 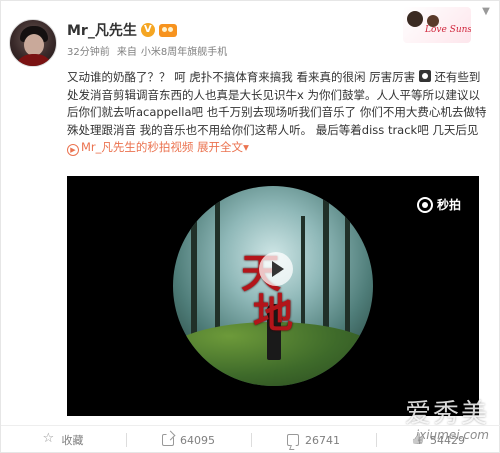 What do you see at coordinates (276, 269) in the screenshot?
I see `play-button-icon` at bounding box center [276, 269].